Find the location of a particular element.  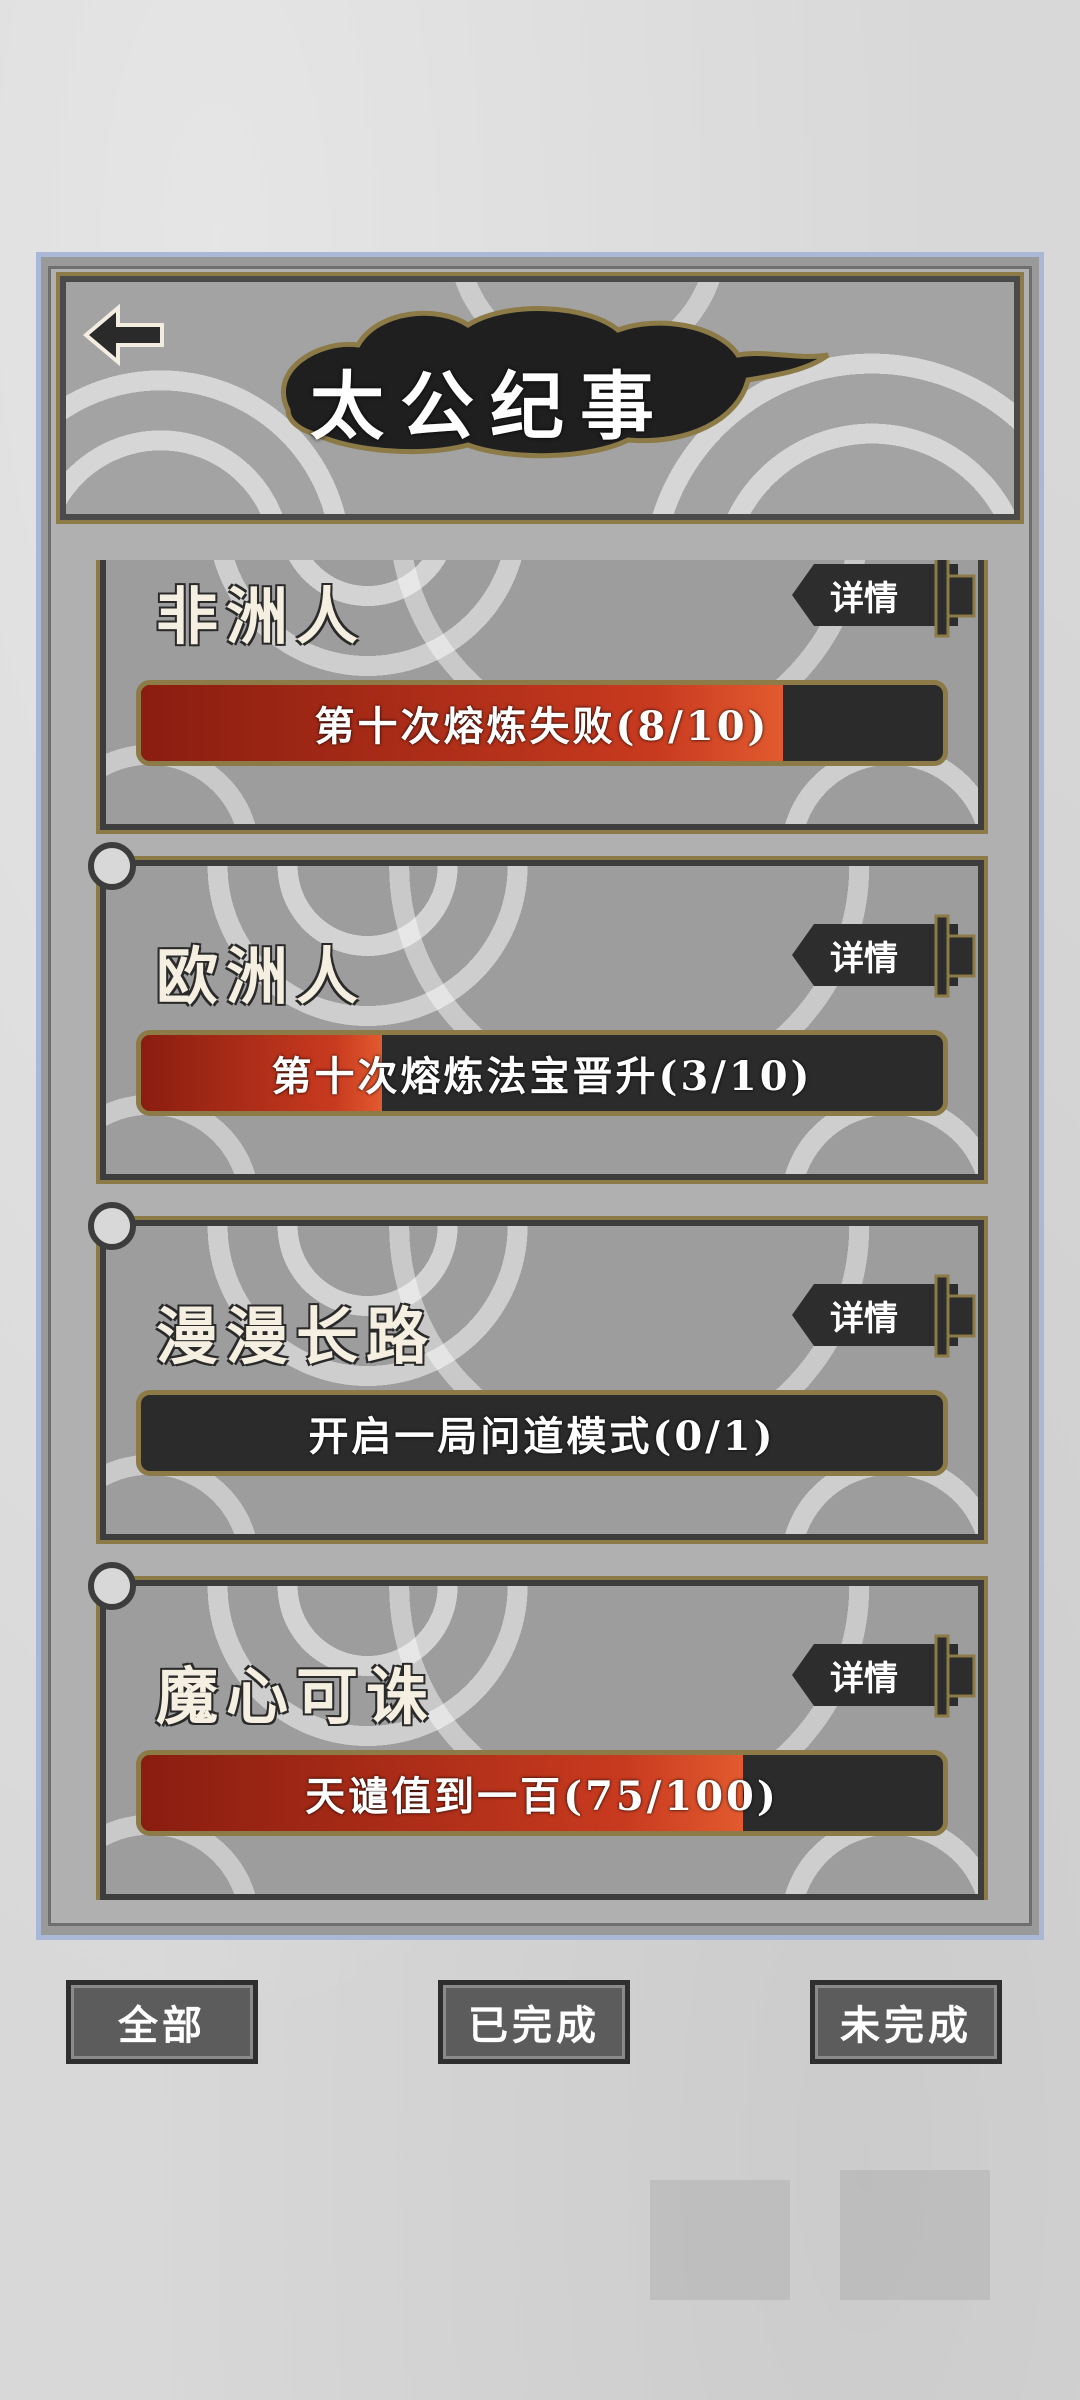

achievement-title: 漫漫长路 is located at coordinates (296, 1336).